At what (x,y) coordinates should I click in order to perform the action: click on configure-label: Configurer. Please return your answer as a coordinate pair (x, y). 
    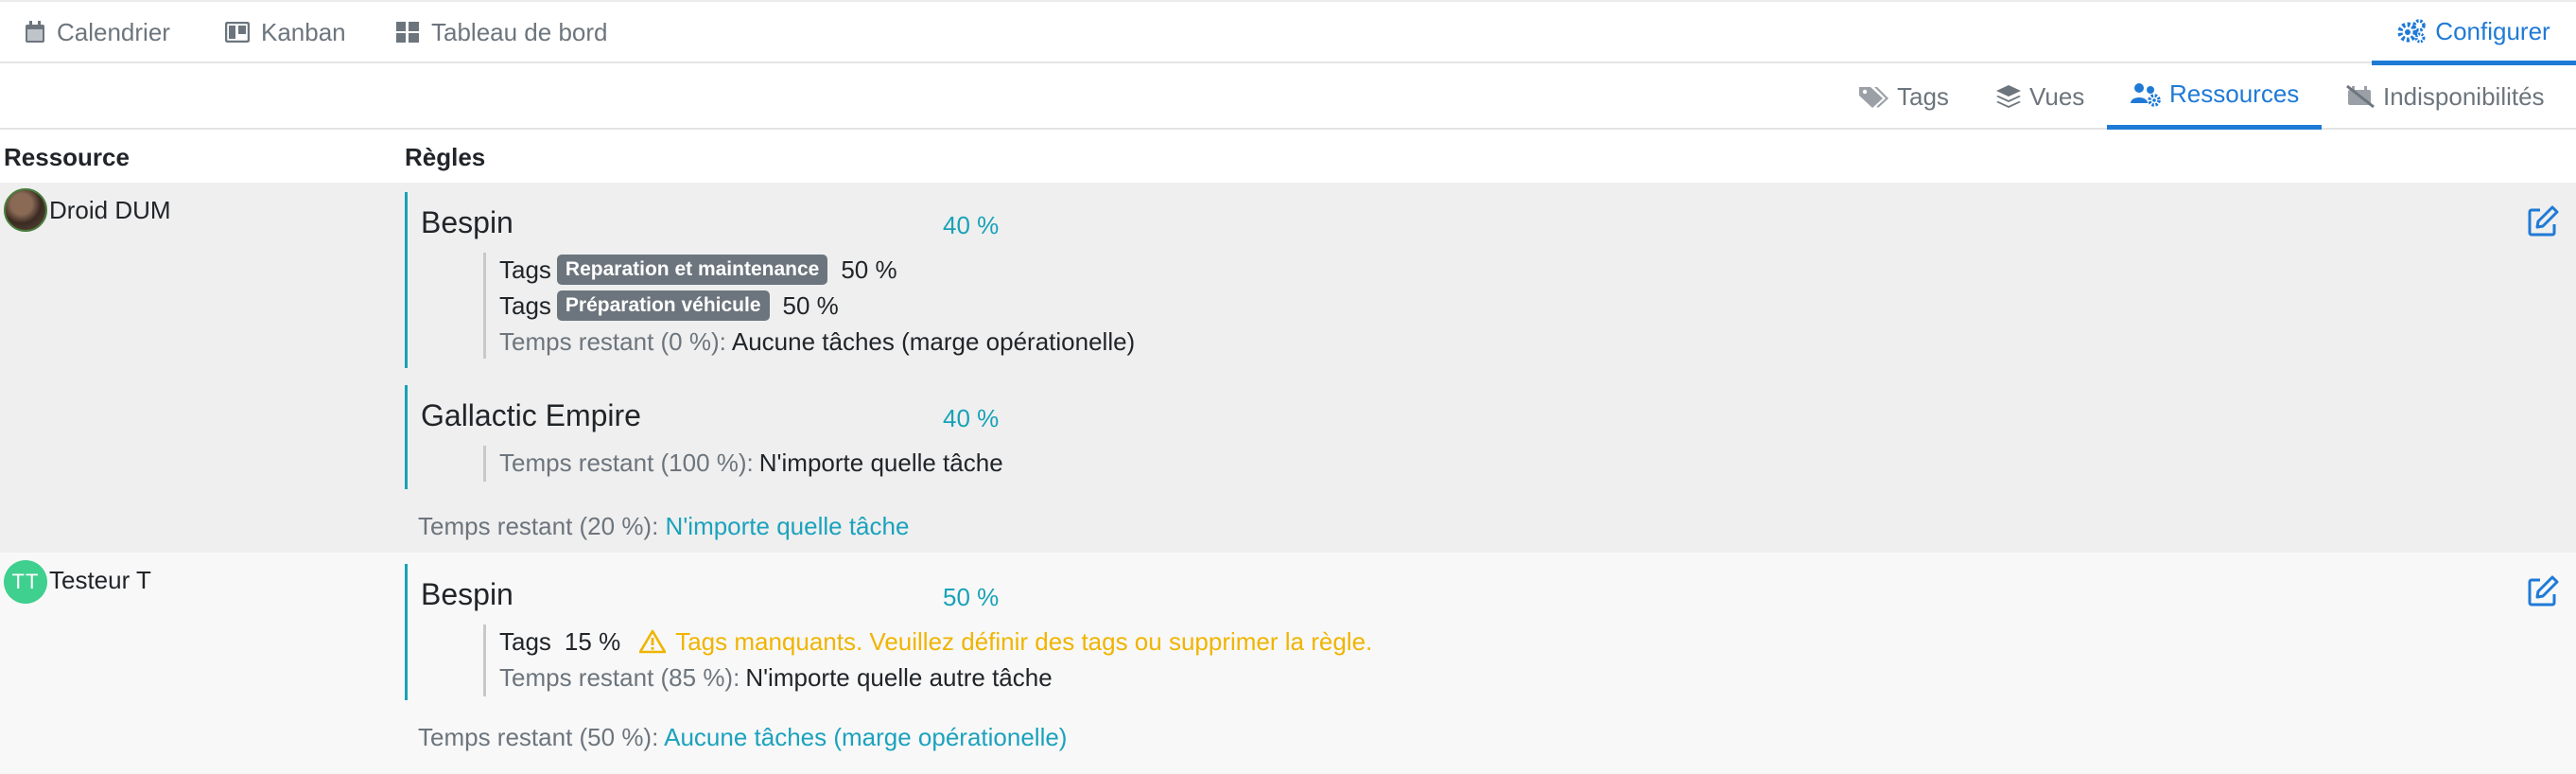
    Looking at the image, I should click on (2492, 30).